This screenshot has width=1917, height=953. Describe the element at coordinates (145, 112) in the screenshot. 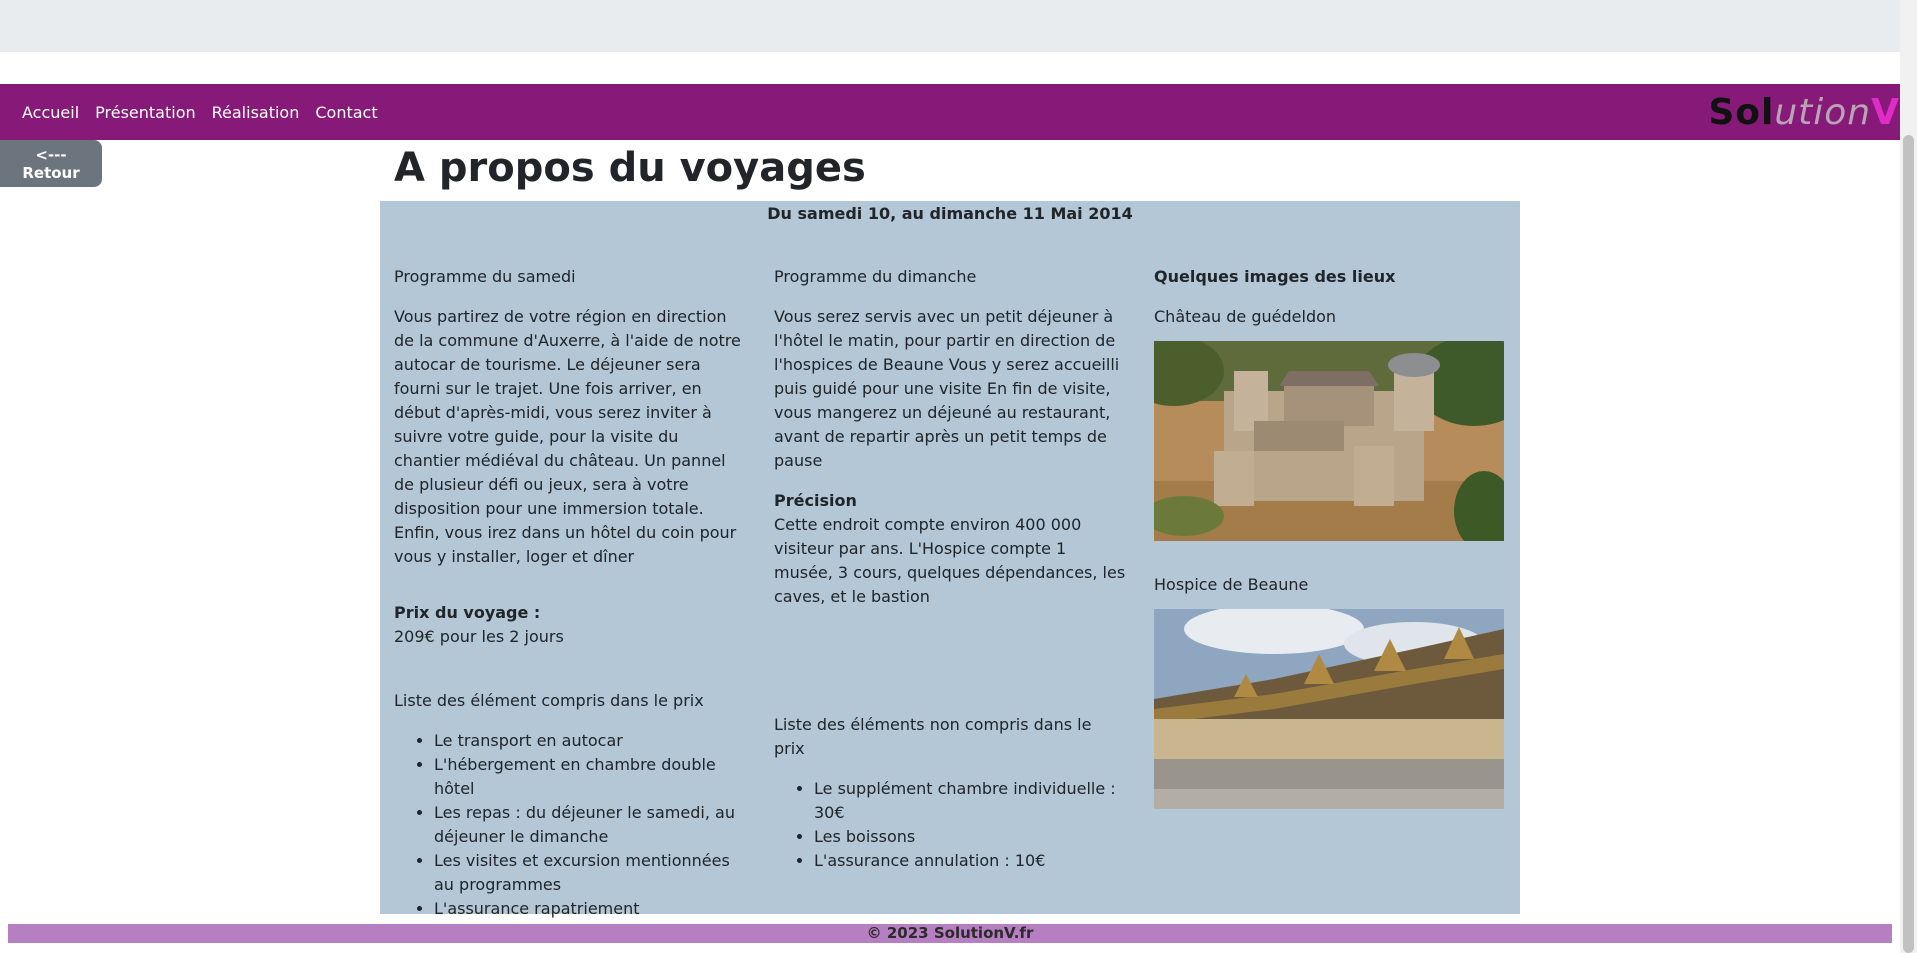

I see `nav-link-presentation: Présentation` at that location.